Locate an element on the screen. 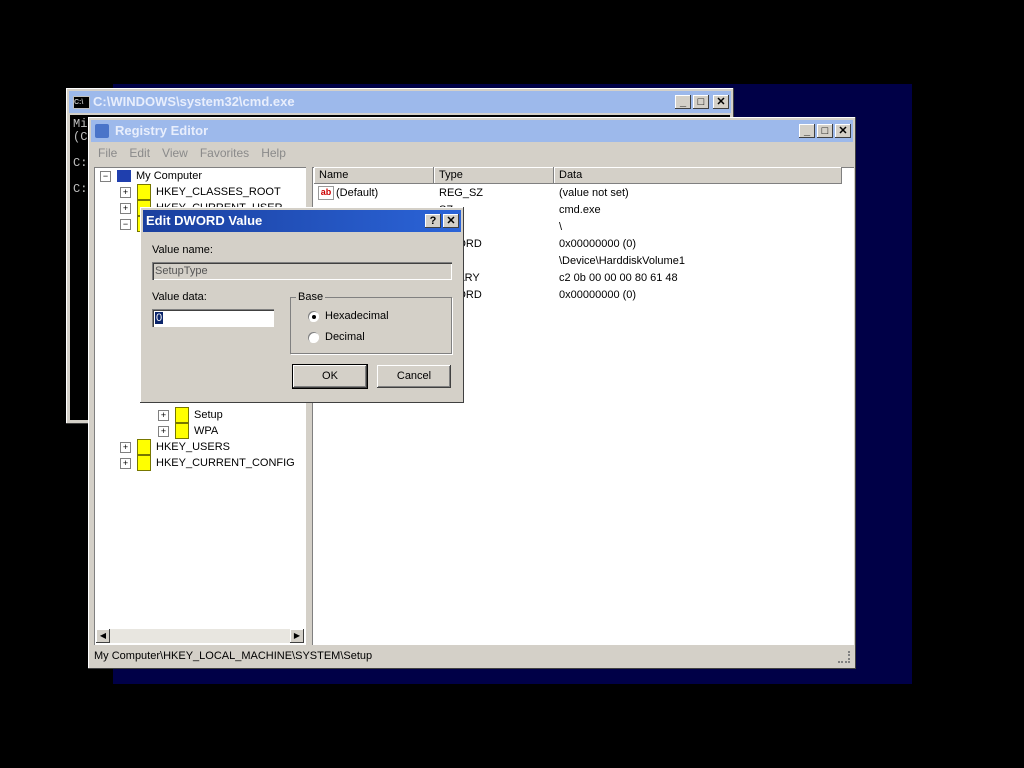 The width and height of the screenshot is (1024, 768). tree-node-hku: + HKEY_USERS is located at coordinates (175, 447).